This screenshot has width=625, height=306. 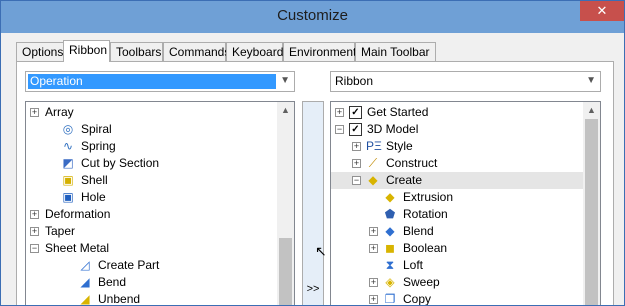 I want to click on tab-options: Options, so click(x=40, y=51).